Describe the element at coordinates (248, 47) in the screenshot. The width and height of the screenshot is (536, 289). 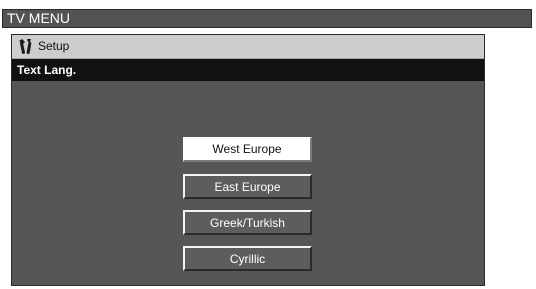
I see `breadcrumb: Setup` at that location.